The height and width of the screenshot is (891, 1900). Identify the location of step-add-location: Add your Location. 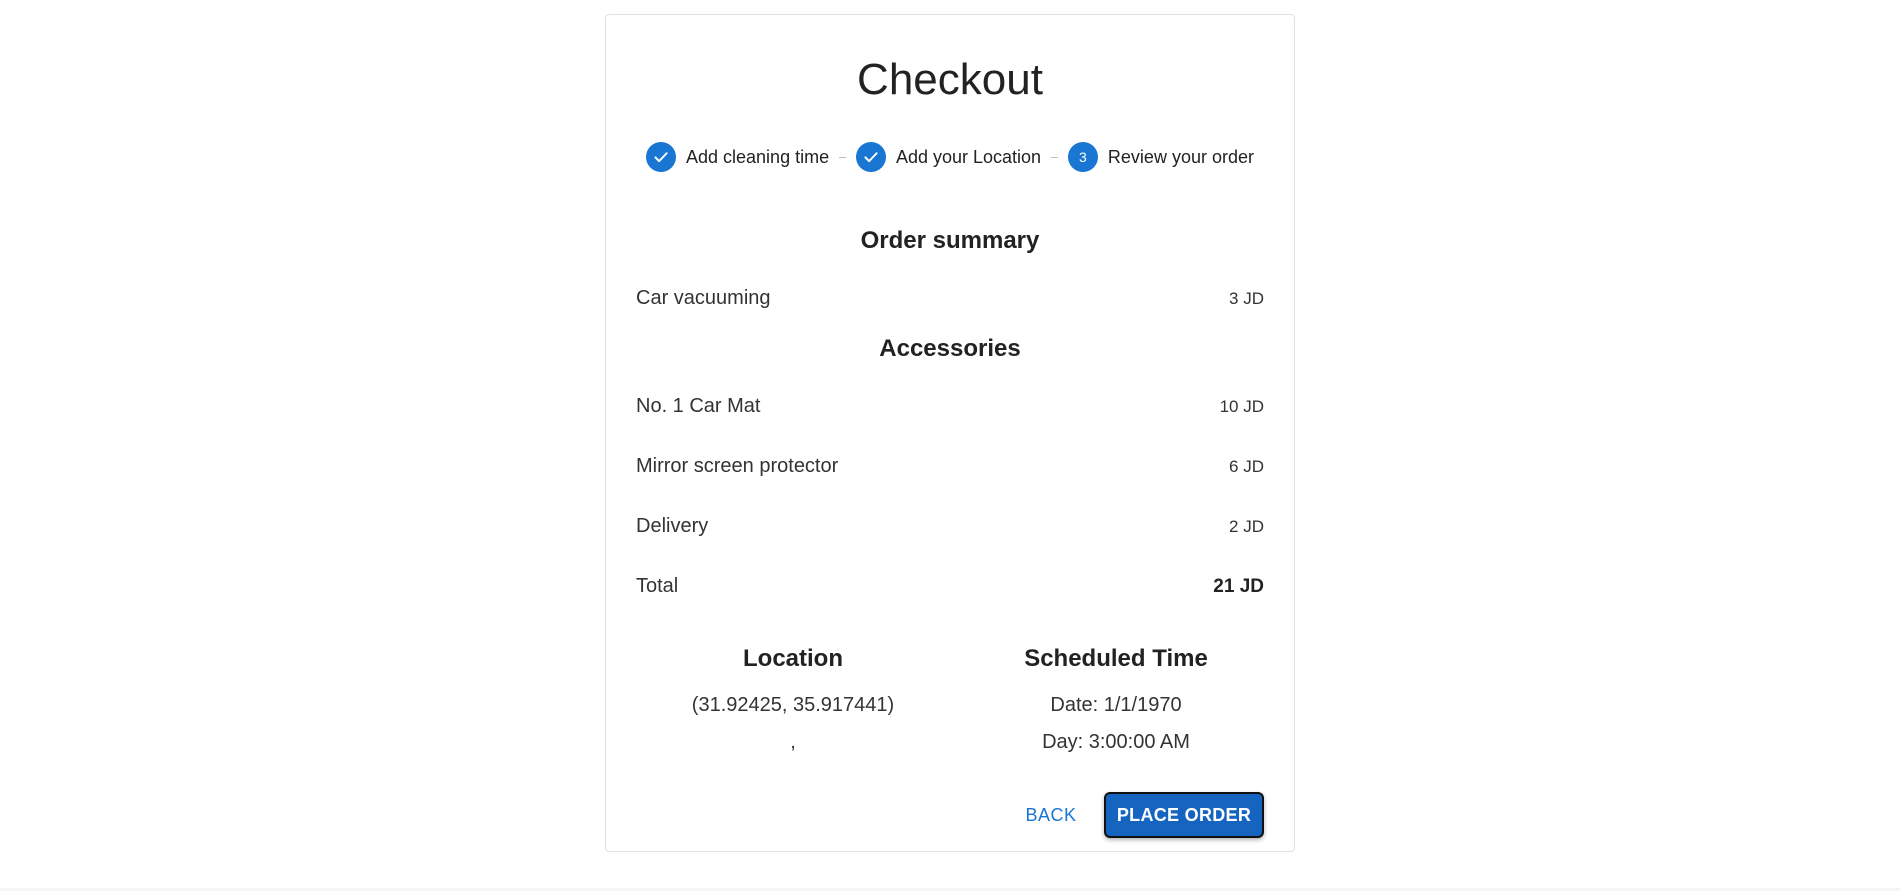
(948, 157).